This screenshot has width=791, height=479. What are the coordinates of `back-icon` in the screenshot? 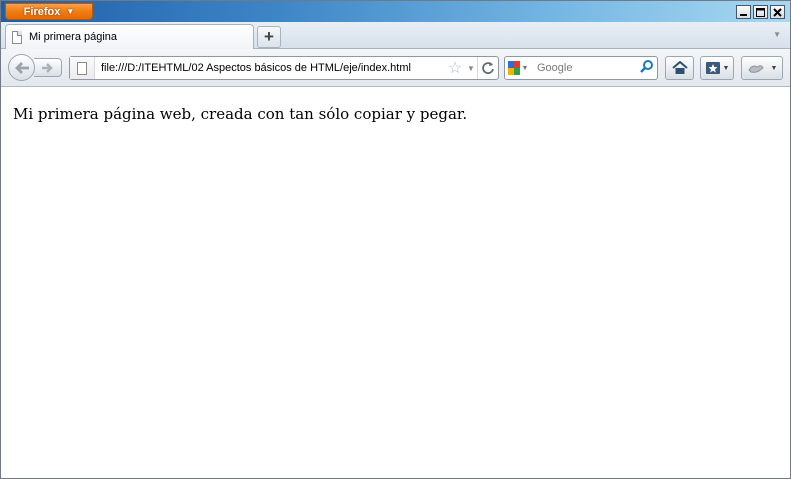 It's located at (21, 67).